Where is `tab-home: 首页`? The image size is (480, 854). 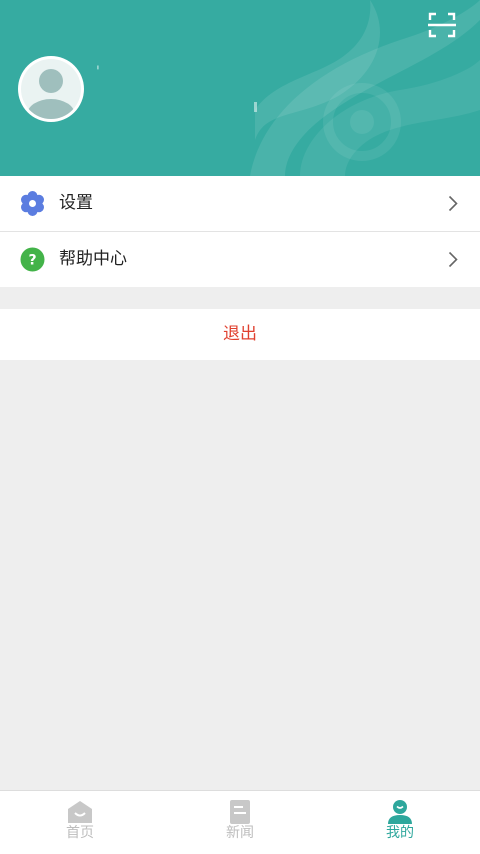
tab-home: 首页 is located at coordinates (80, 822).